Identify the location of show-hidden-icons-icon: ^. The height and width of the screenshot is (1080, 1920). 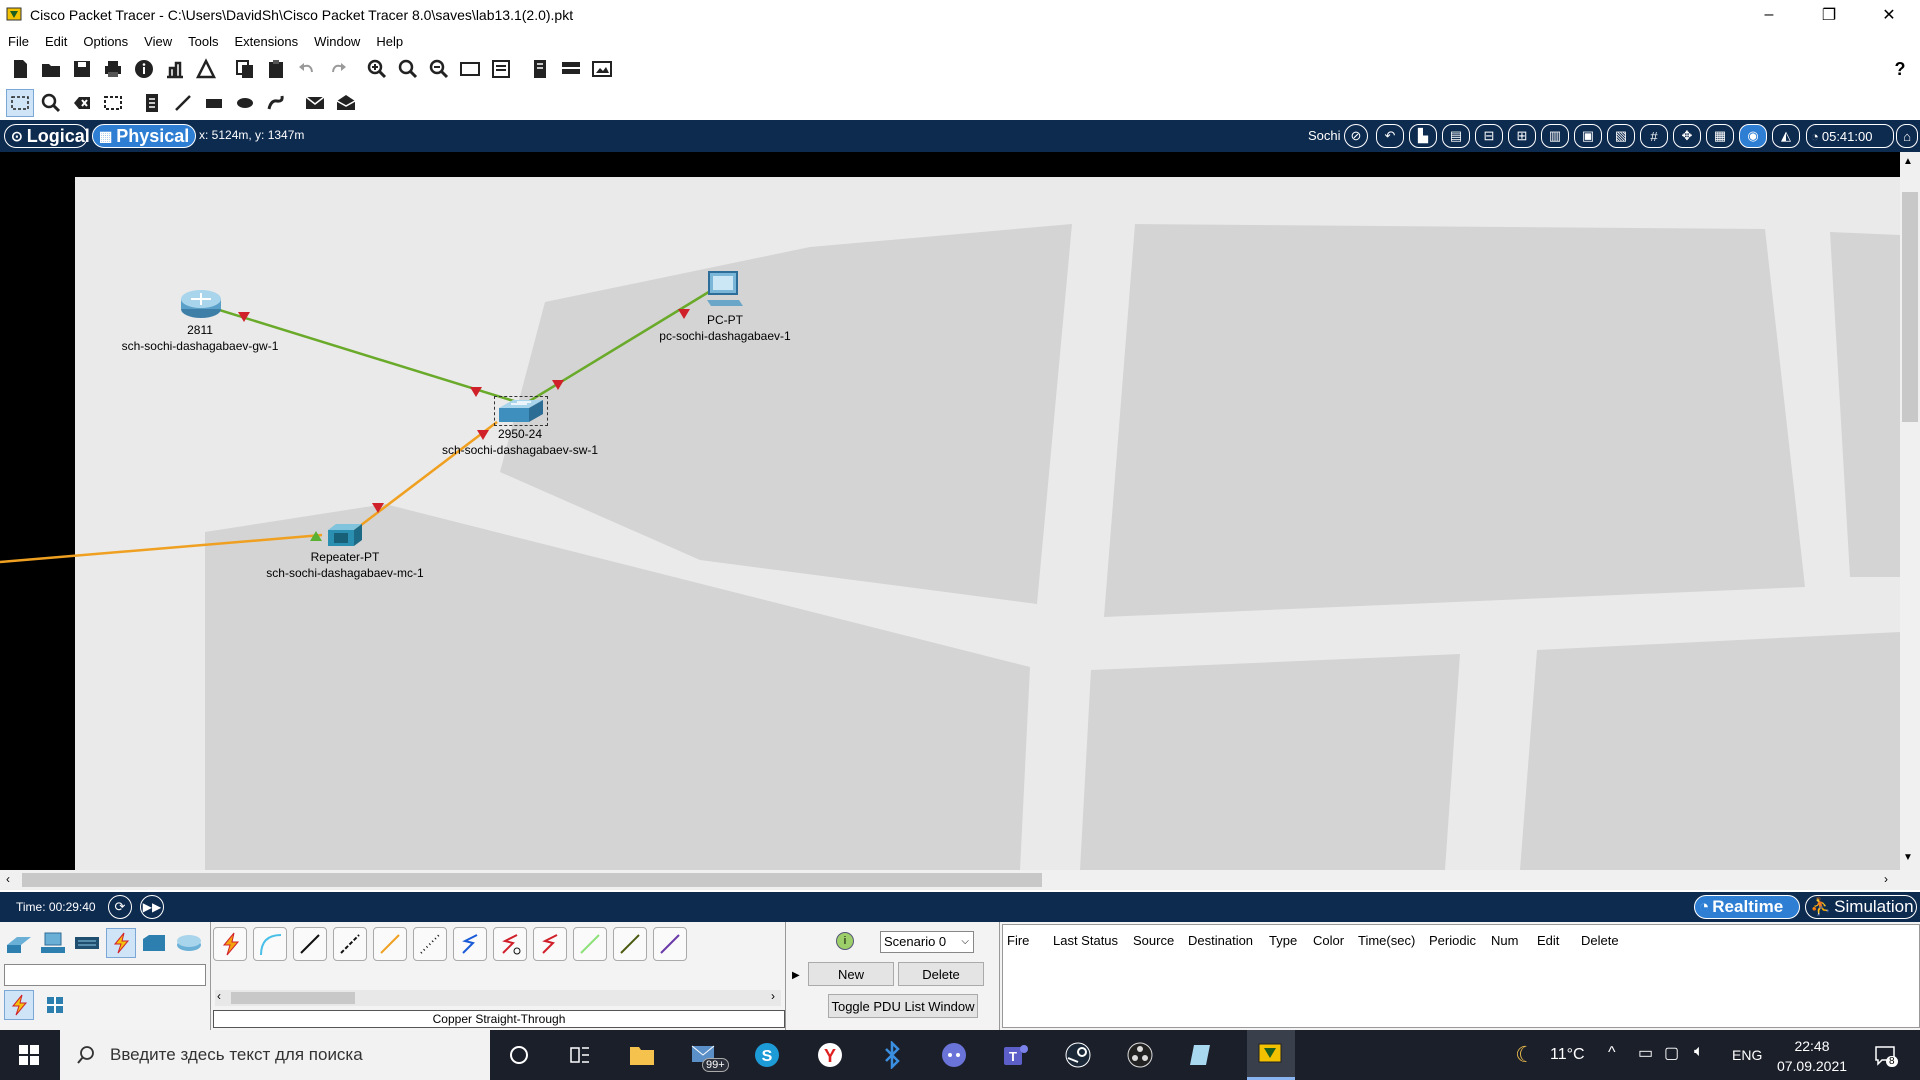
(1612, 1053).